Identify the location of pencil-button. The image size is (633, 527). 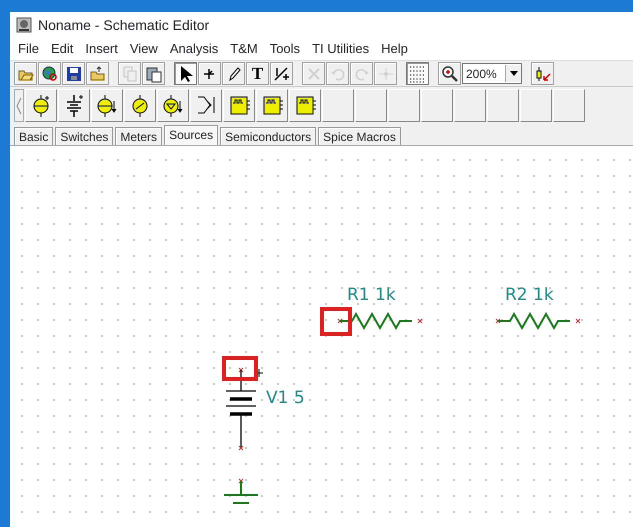
(233, 73).